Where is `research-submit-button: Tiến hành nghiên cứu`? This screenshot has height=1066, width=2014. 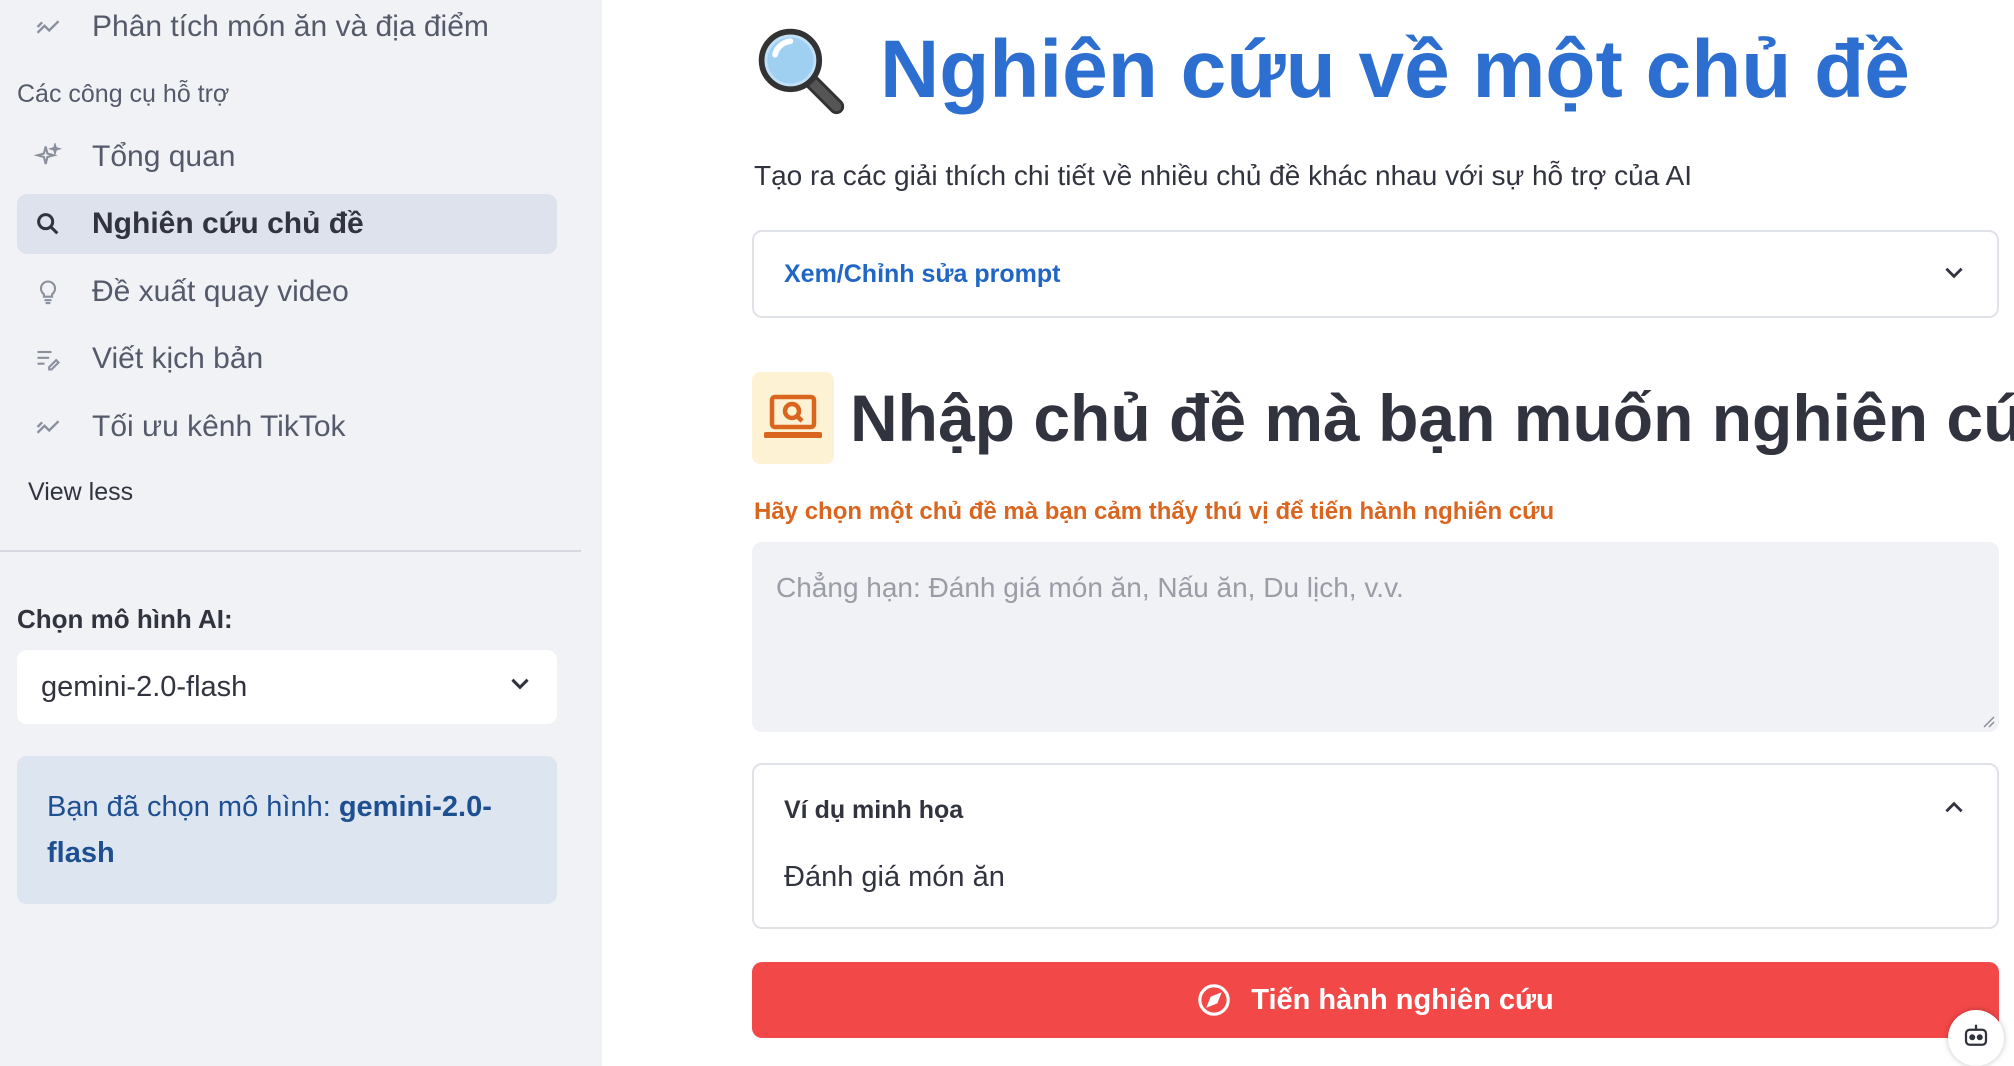
research-submit-button: Tiến hành nghiên cứu is located at coordinates (1375, 1000).